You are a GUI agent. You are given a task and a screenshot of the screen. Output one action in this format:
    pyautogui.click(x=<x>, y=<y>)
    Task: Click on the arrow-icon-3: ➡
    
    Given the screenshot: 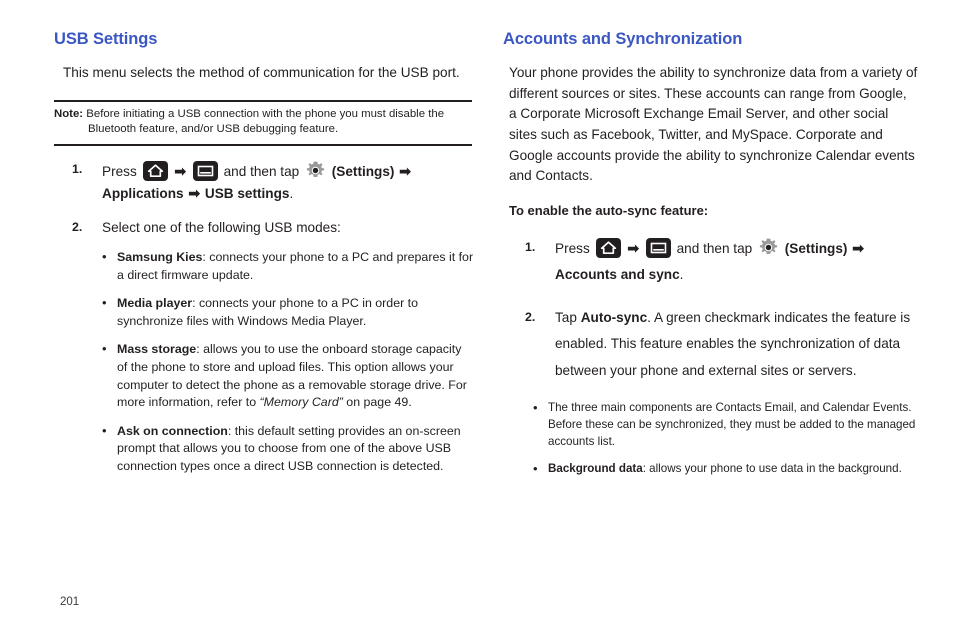 What is the action you would take?
    pyautogui.click(x=194, y=193)
    